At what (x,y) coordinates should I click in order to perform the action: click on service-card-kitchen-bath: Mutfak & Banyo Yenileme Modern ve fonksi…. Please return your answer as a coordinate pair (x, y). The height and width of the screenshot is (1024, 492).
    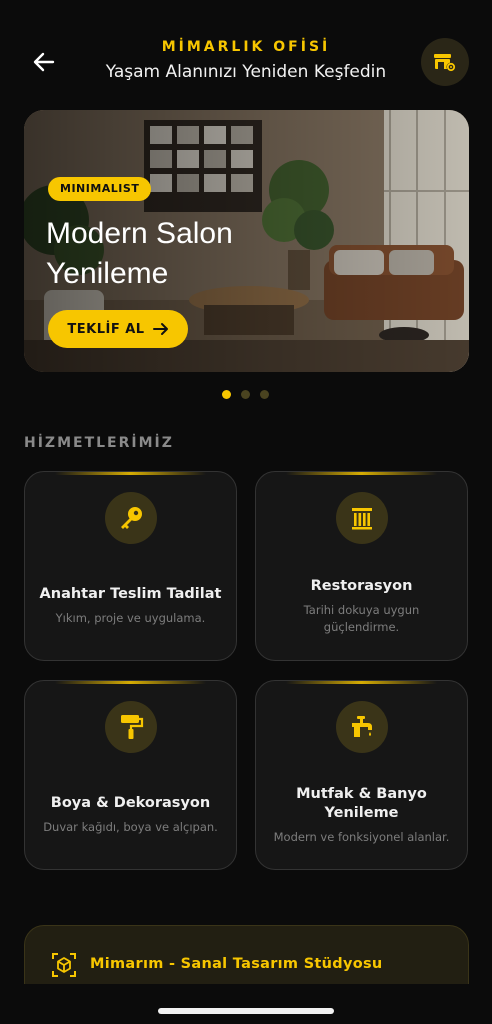
    Looking at the image, I should click on (361, 775).